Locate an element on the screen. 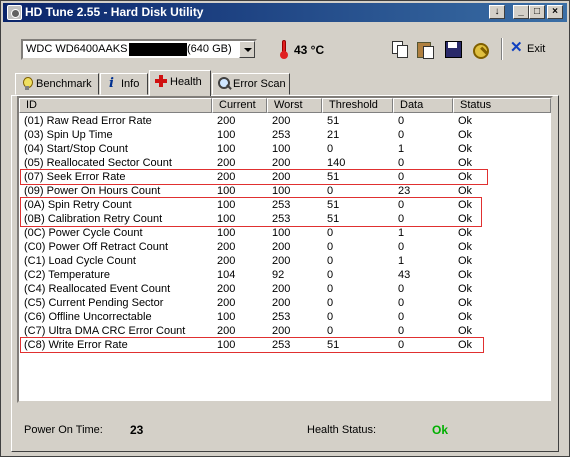  table-cell: (01) Raw Read Error Rate is located at coordinates (88, 121).